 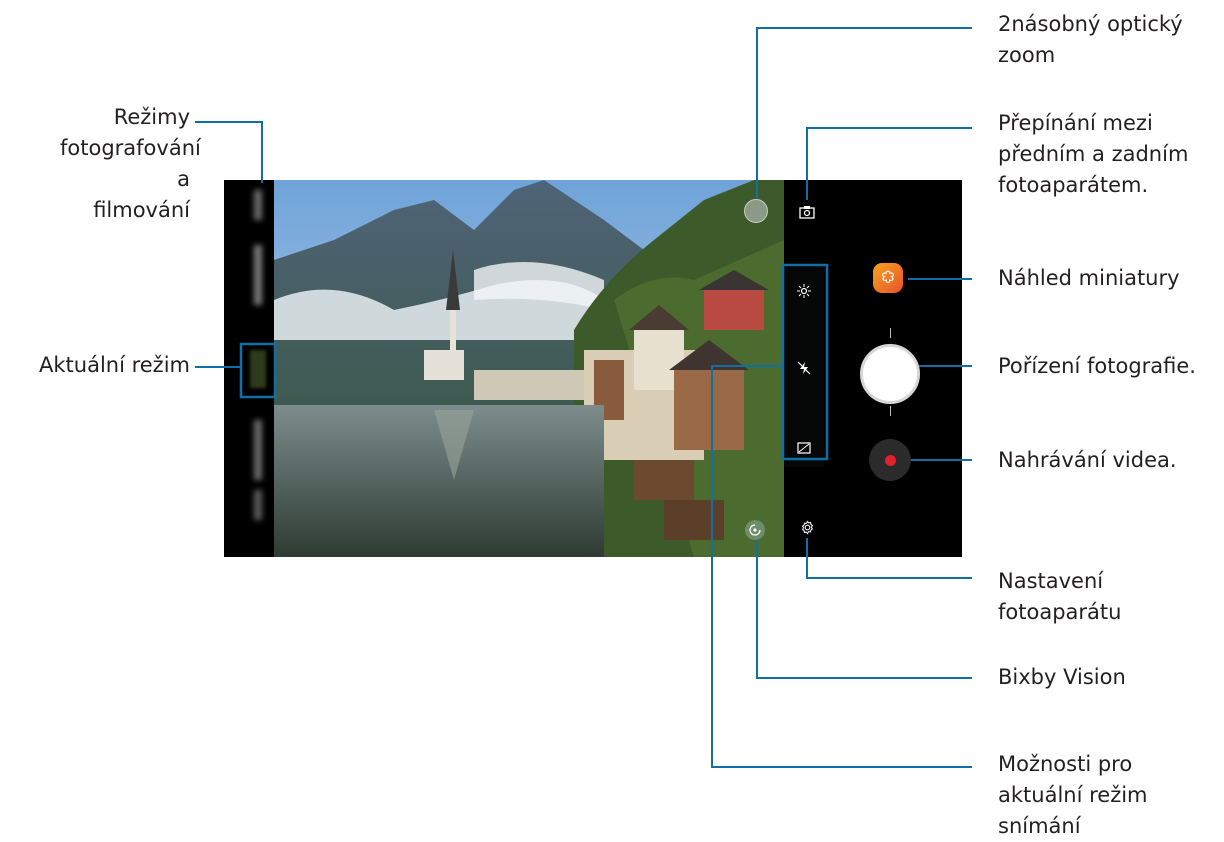 I want to click on record-dot, so click(x=890, y=460).